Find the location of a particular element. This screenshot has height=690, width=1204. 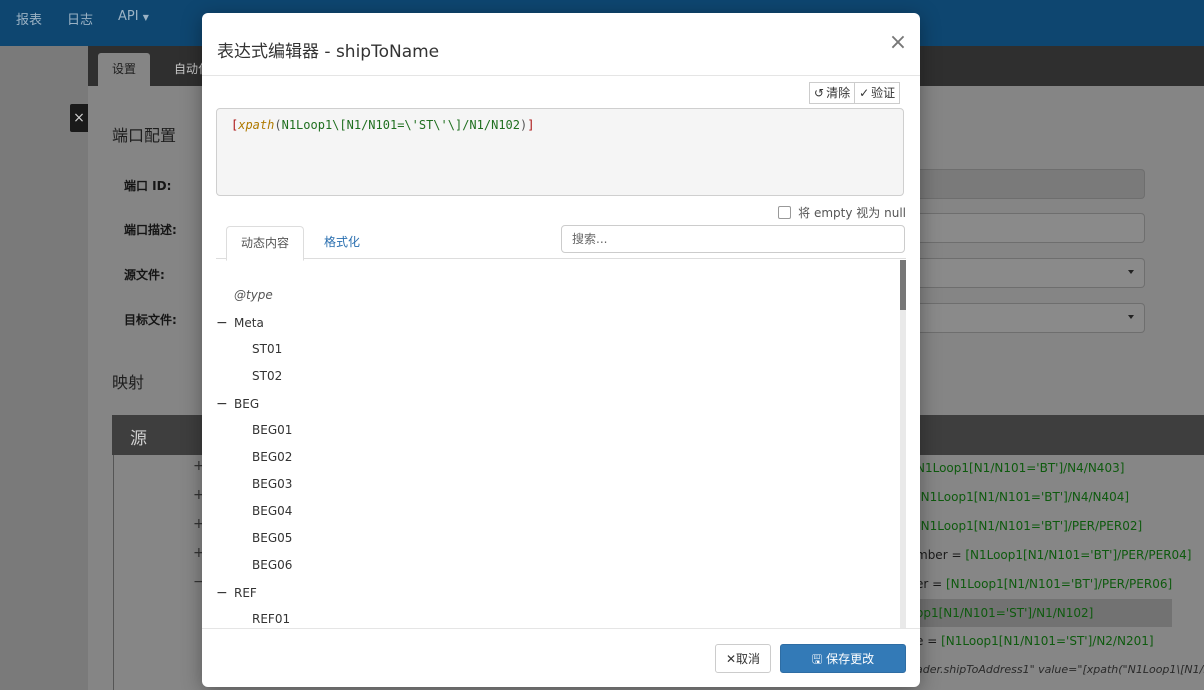

tree-item: − BEG is located at coordinates (237, 405).